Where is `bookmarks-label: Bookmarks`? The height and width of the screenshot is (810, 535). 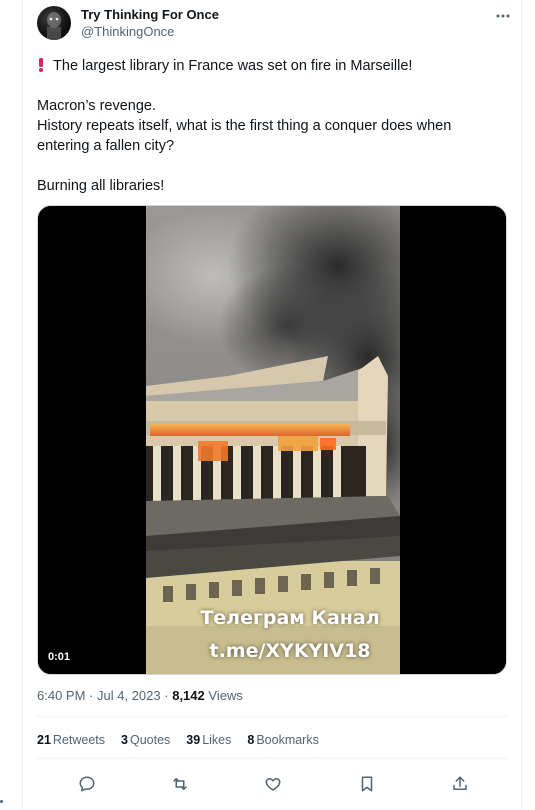
bookmarks-label: Bookmarks is located at coordinates (287, 740).